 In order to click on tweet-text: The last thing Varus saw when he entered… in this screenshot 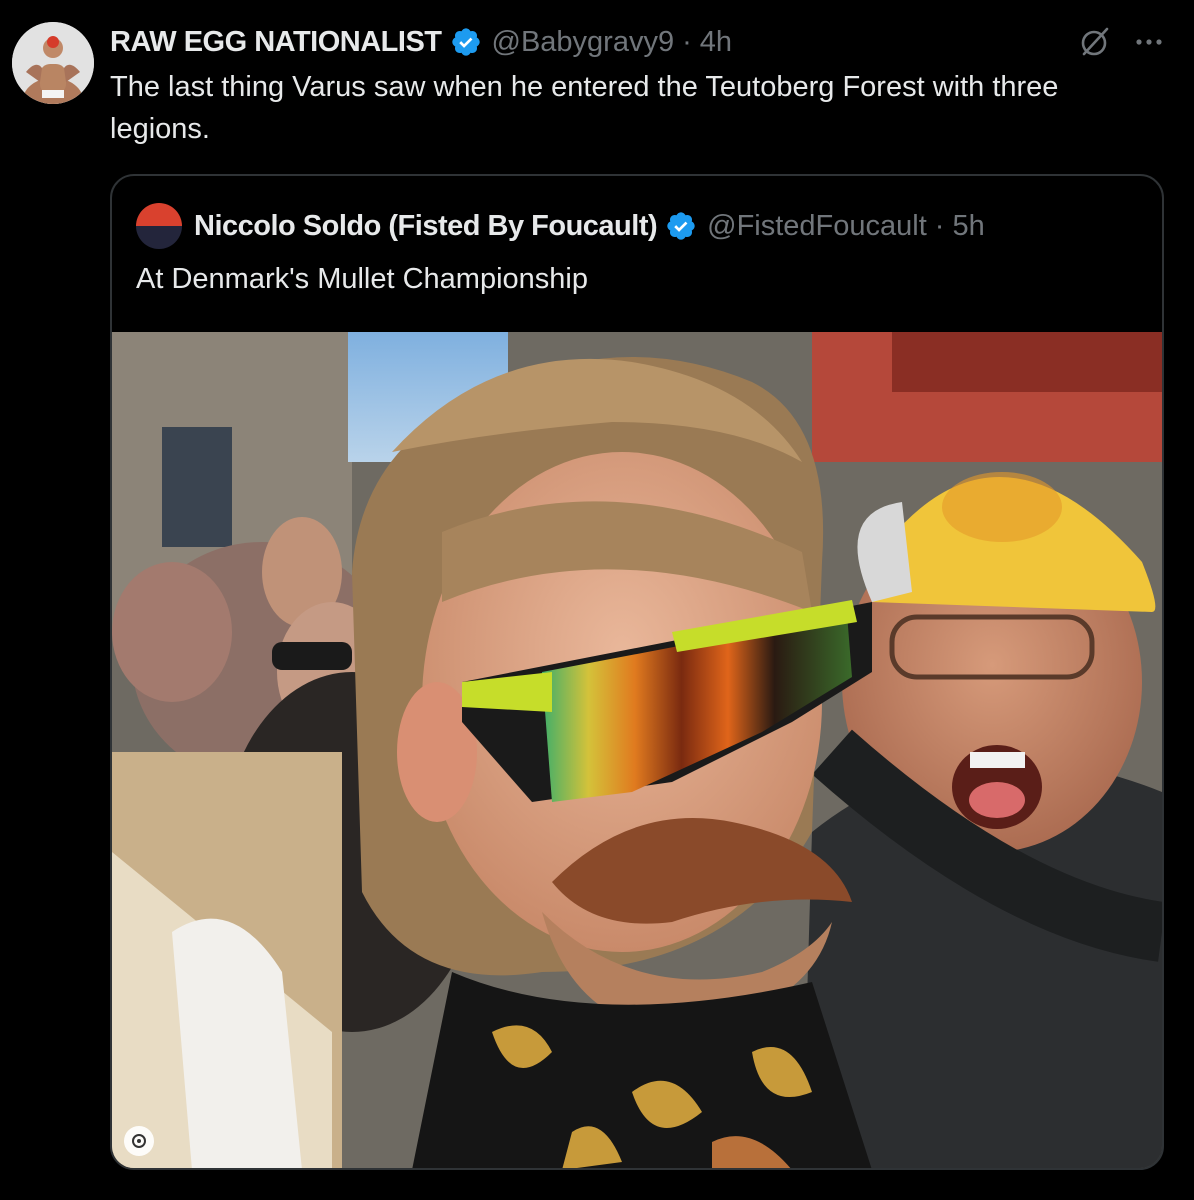, I will do `click(584, 108)`.